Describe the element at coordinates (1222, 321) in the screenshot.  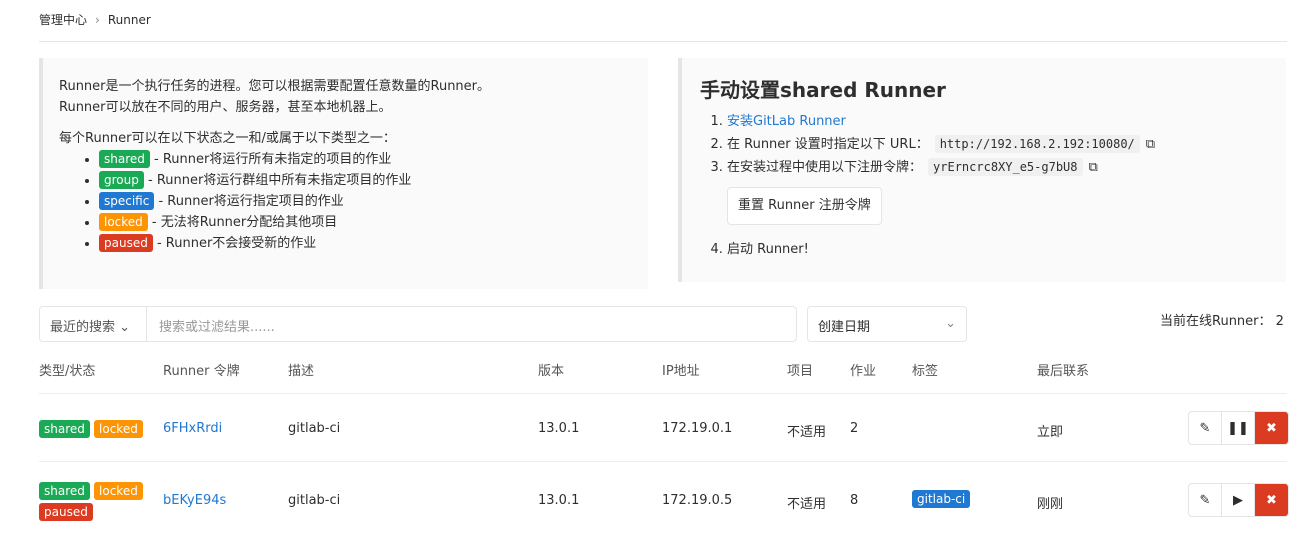
I see `online-count: 当前在线Runner： 2` at that location.